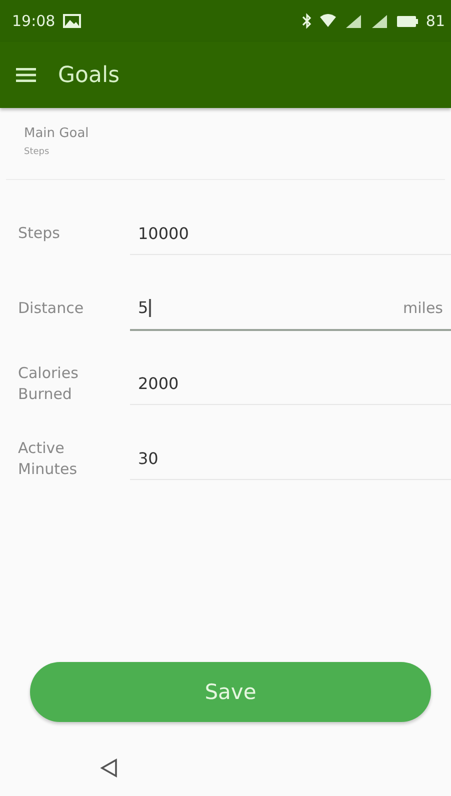  I want to click on input-field: 30, so click(290, 458).